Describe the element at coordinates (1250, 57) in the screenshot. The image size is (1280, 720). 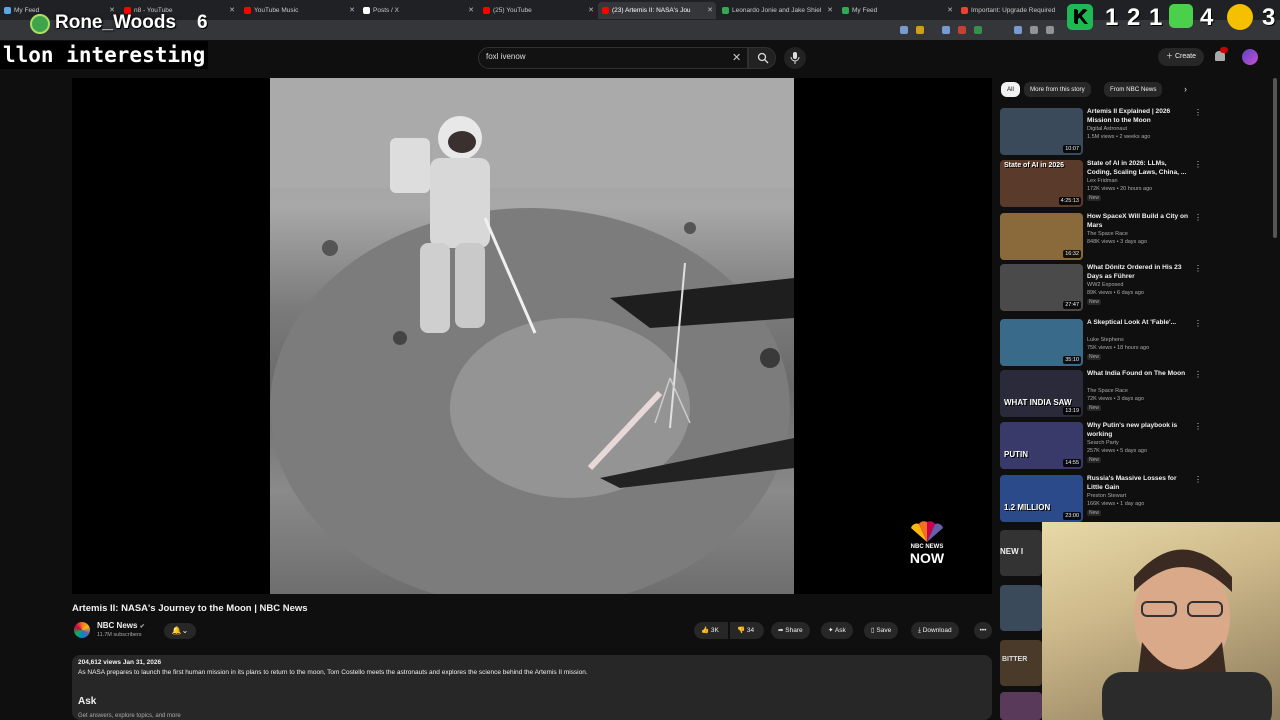
I see `account-avatar` at that location.